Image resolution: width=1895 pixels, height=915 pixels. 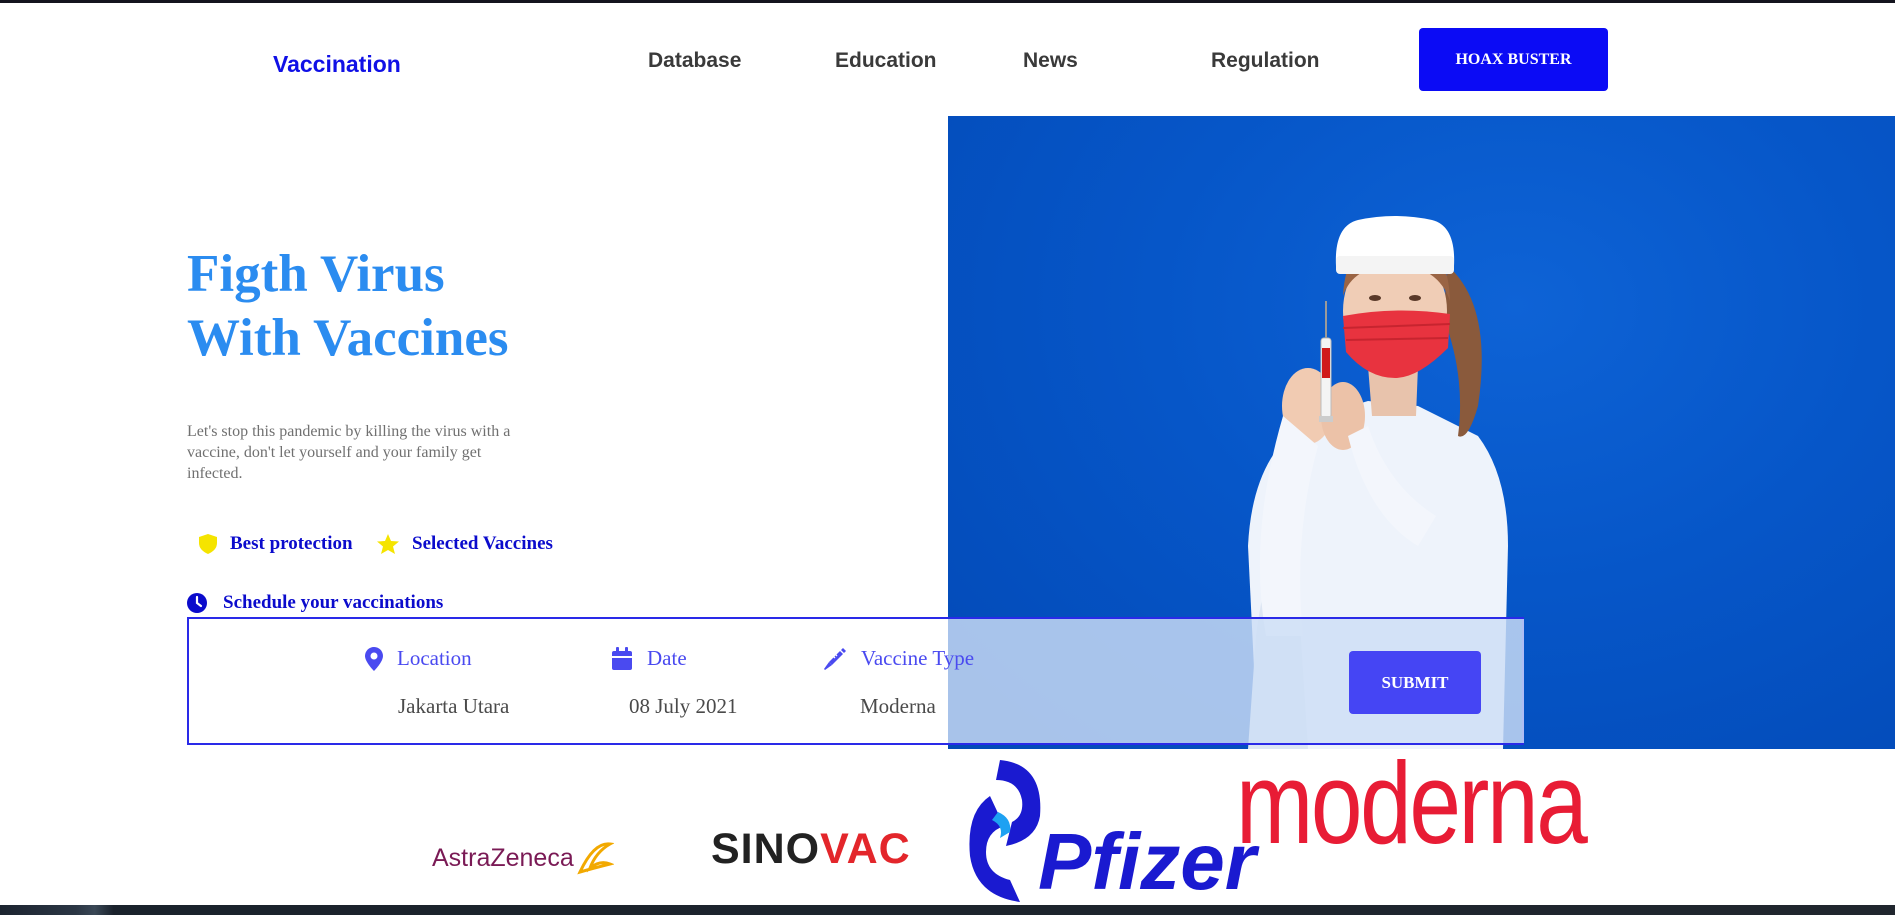 I want to click on shield-icon, so click(x=208, y=544).